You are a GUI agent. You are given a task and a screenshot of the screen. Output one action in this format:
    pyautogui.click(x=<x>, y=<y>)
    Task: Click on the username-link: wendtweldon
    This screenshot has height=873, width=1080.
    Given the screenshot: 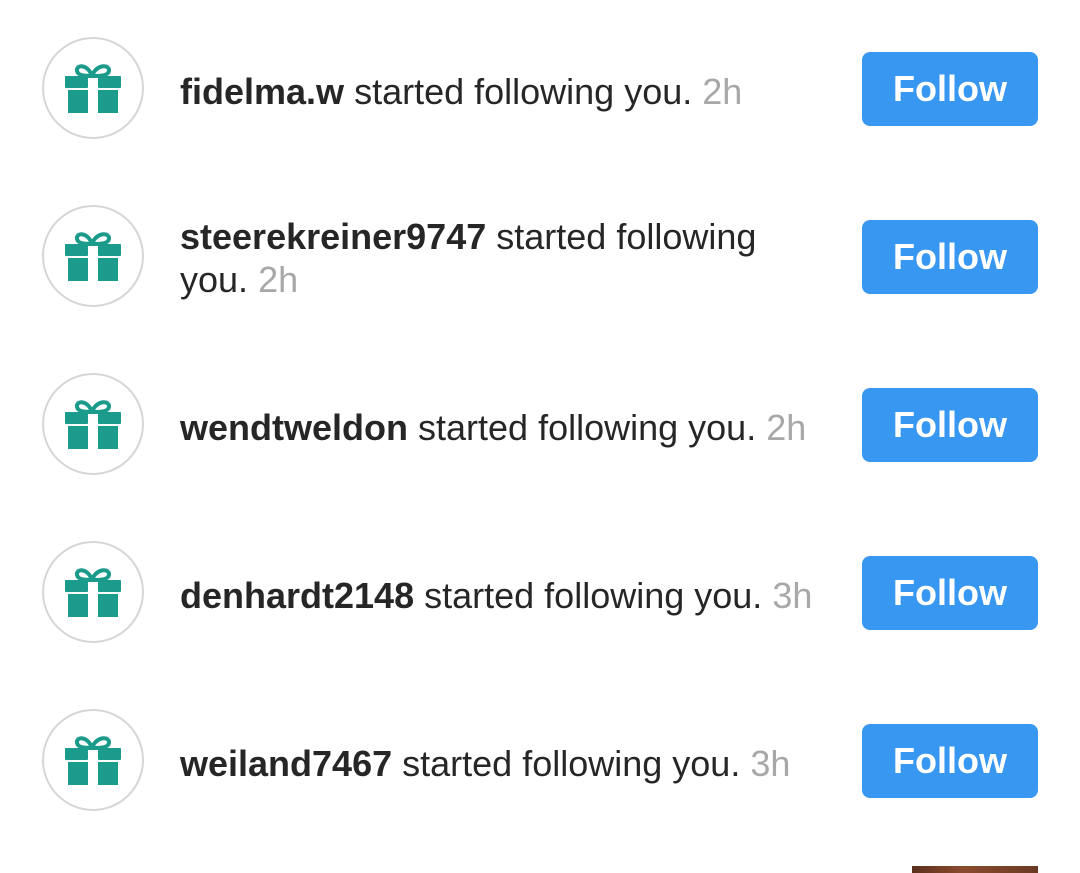 What is the action you would take?
    pyautogui.click(x=294, y=427)
    